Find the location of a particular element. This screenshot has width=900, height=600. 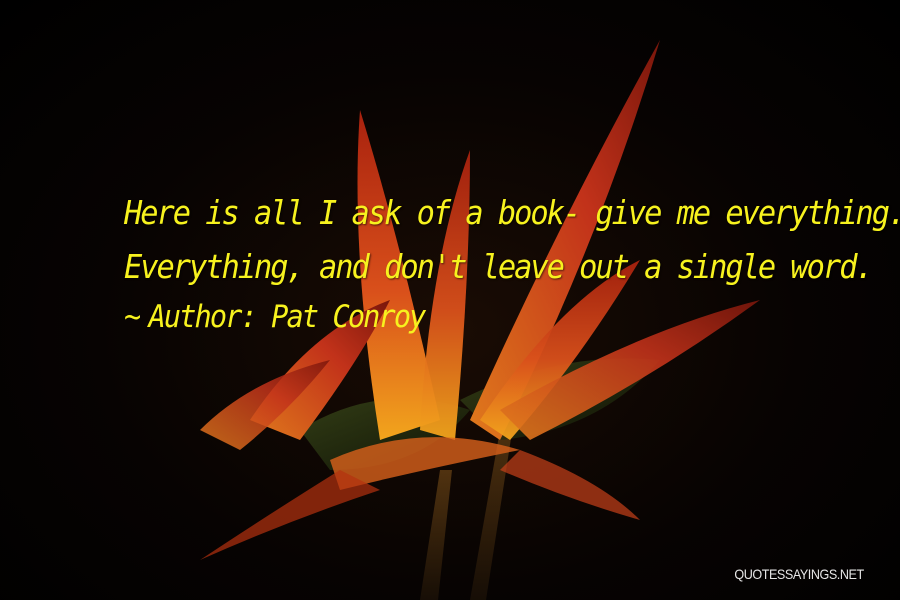

site-watermark: QUOTESSAYINGS.NET is located at coordinates (799, 574).